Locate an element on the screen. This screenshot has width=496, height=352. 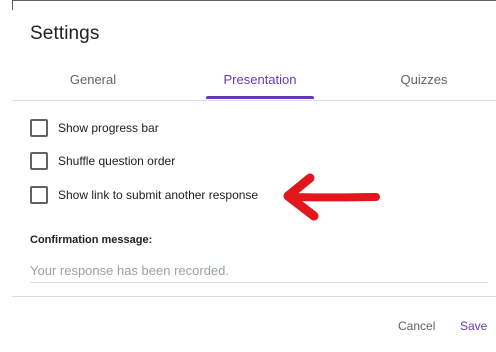
tab-presentation: Presentation is located at coordinates (260, 82).